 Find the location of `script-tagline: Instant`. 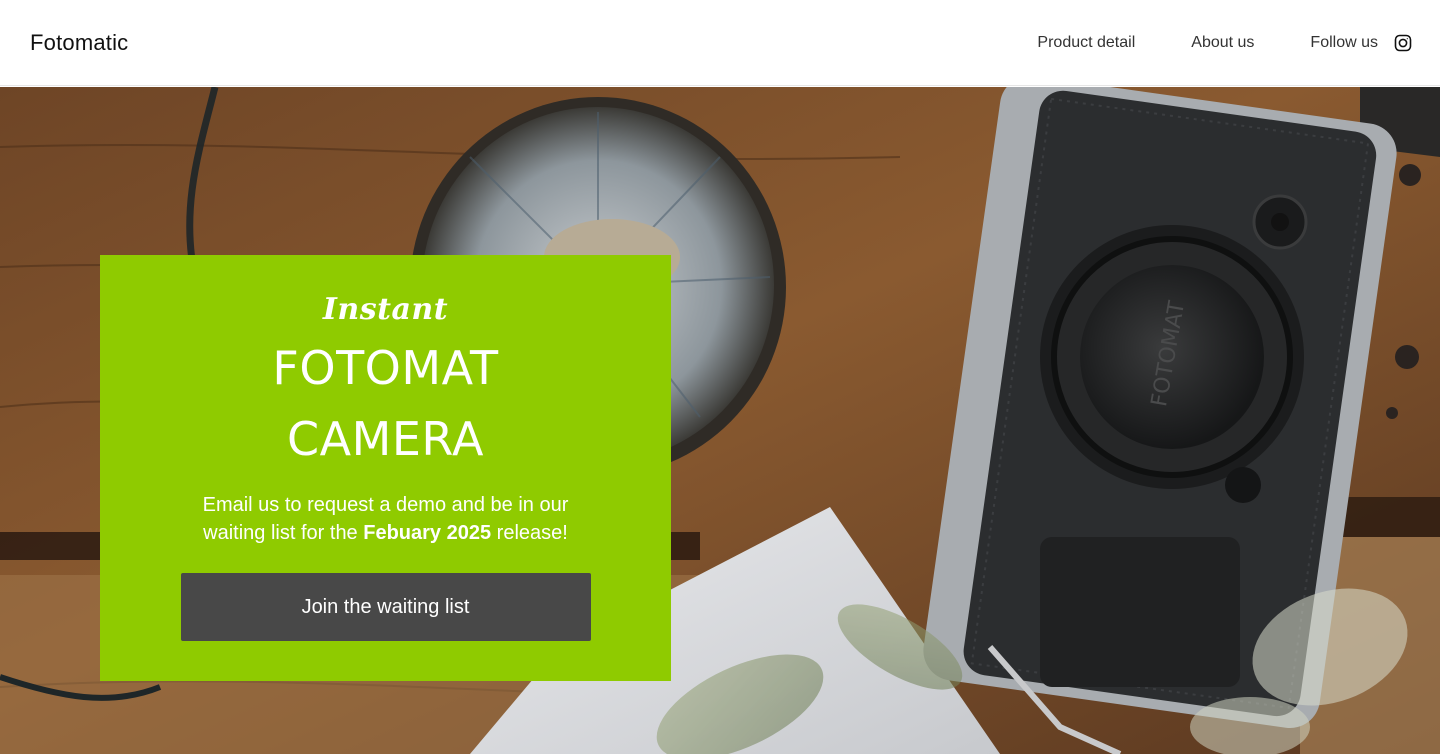

script-tagline: Instant is located at coordinates (385, 309).